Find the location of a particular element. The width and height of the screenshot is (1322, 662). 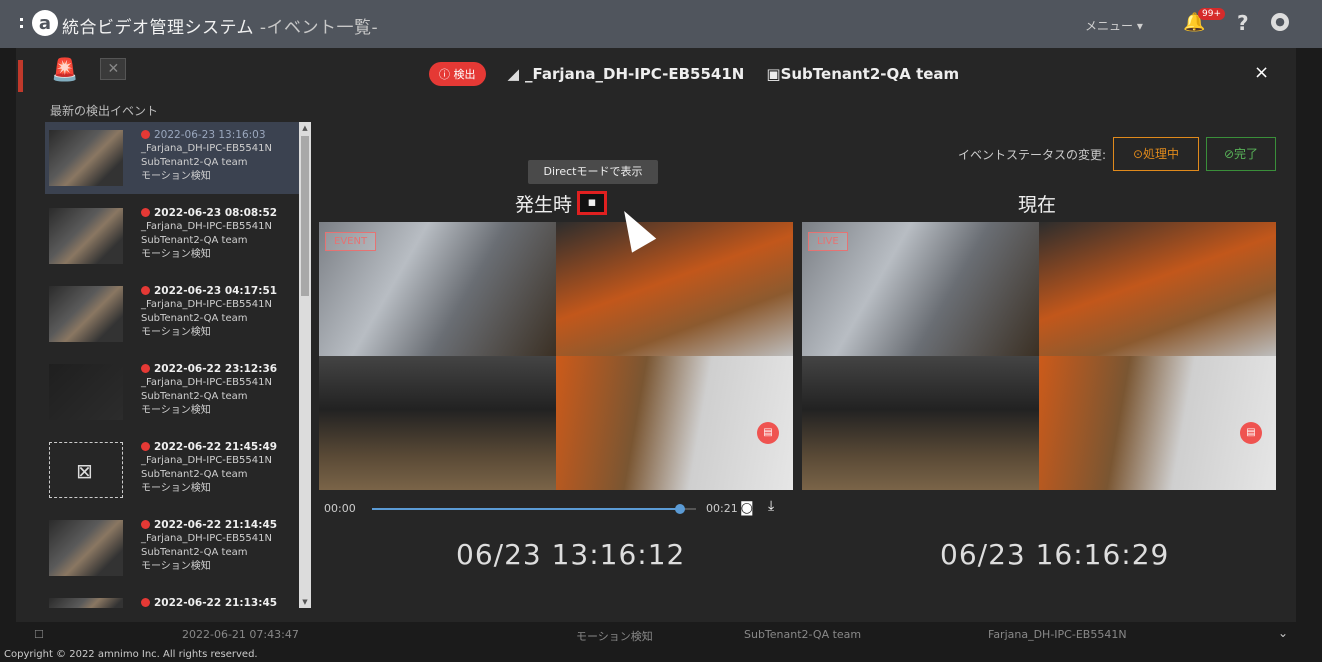

event-thumbnail: ⊠ is located at coordinates (86, 470).